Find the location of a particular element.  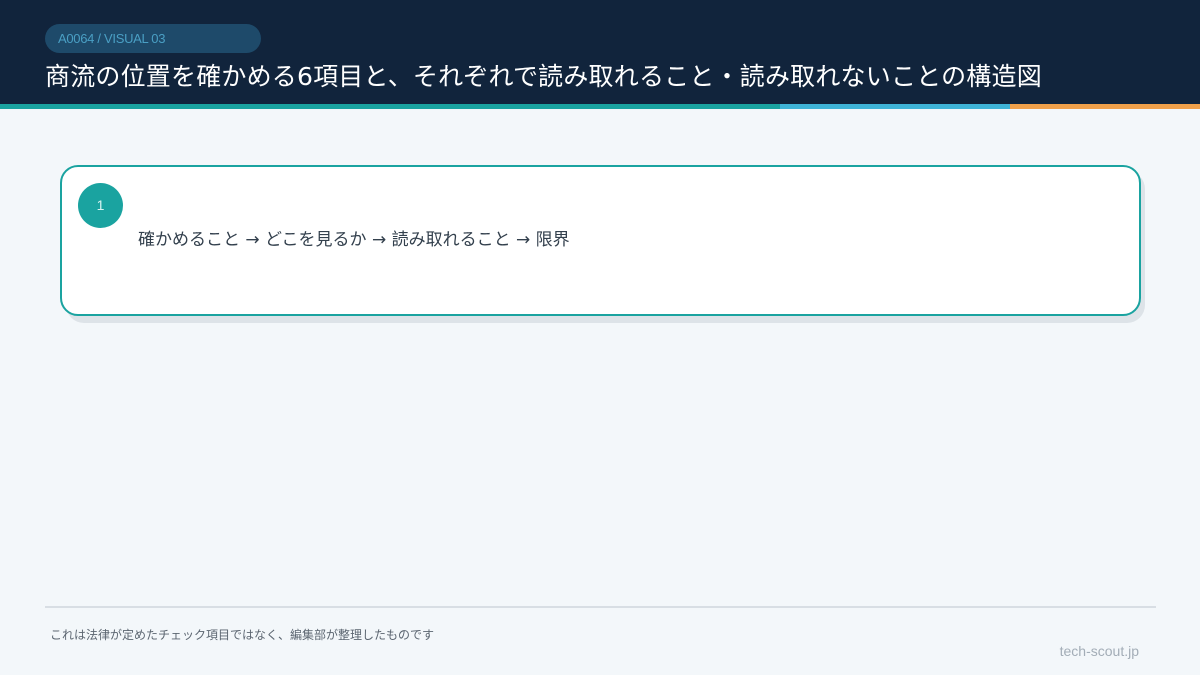

step-card-text: 確かめること → どこを見るか → 読み取れること → 限界 is located at coordinates (354, 240).